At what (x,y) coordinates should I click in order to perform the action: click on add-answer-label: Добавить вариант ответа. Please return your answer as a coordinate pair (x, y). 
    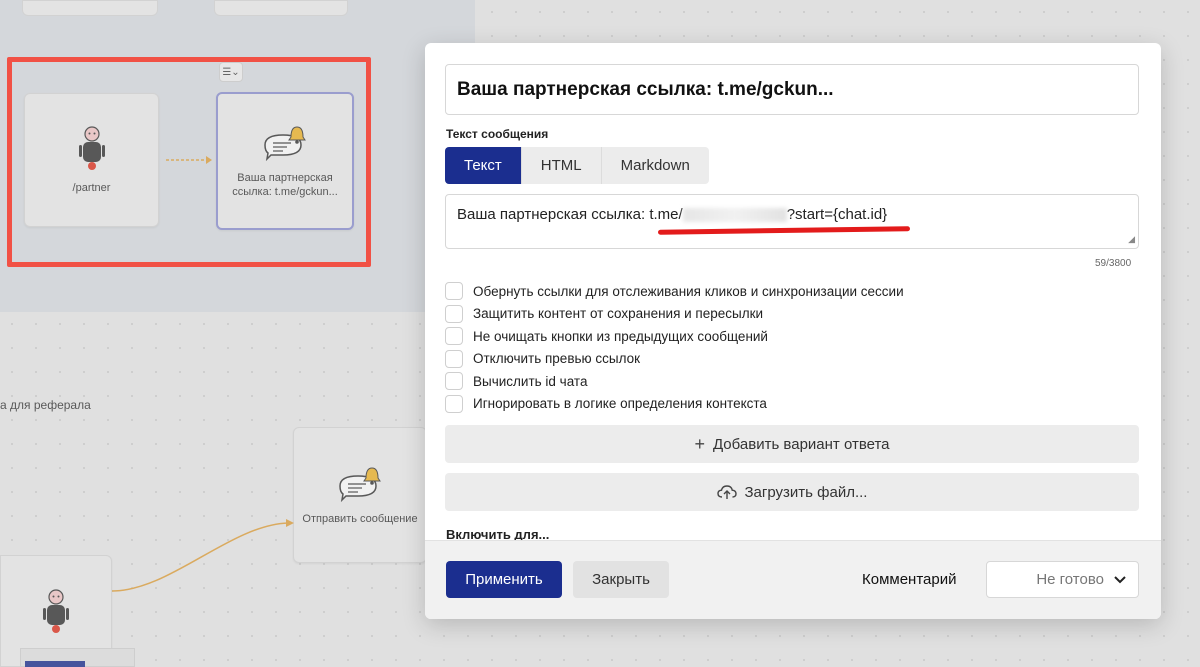
    Looking at the image, I should click on (801, 444).